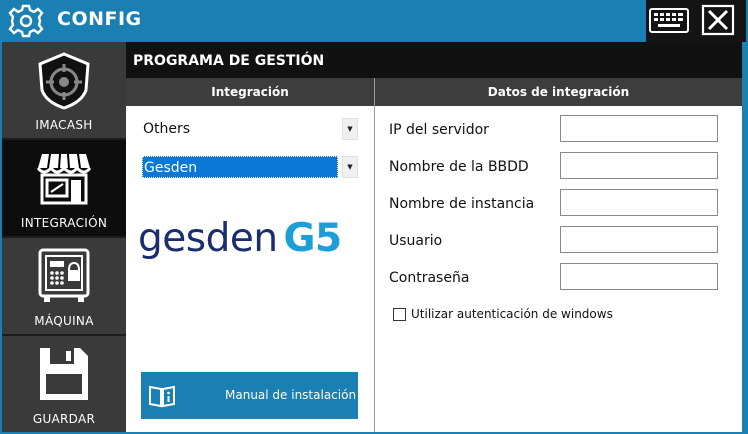 The image size is (748, 434). I want to click on sidebar-item-label: IMACASH, so click(64, 125).